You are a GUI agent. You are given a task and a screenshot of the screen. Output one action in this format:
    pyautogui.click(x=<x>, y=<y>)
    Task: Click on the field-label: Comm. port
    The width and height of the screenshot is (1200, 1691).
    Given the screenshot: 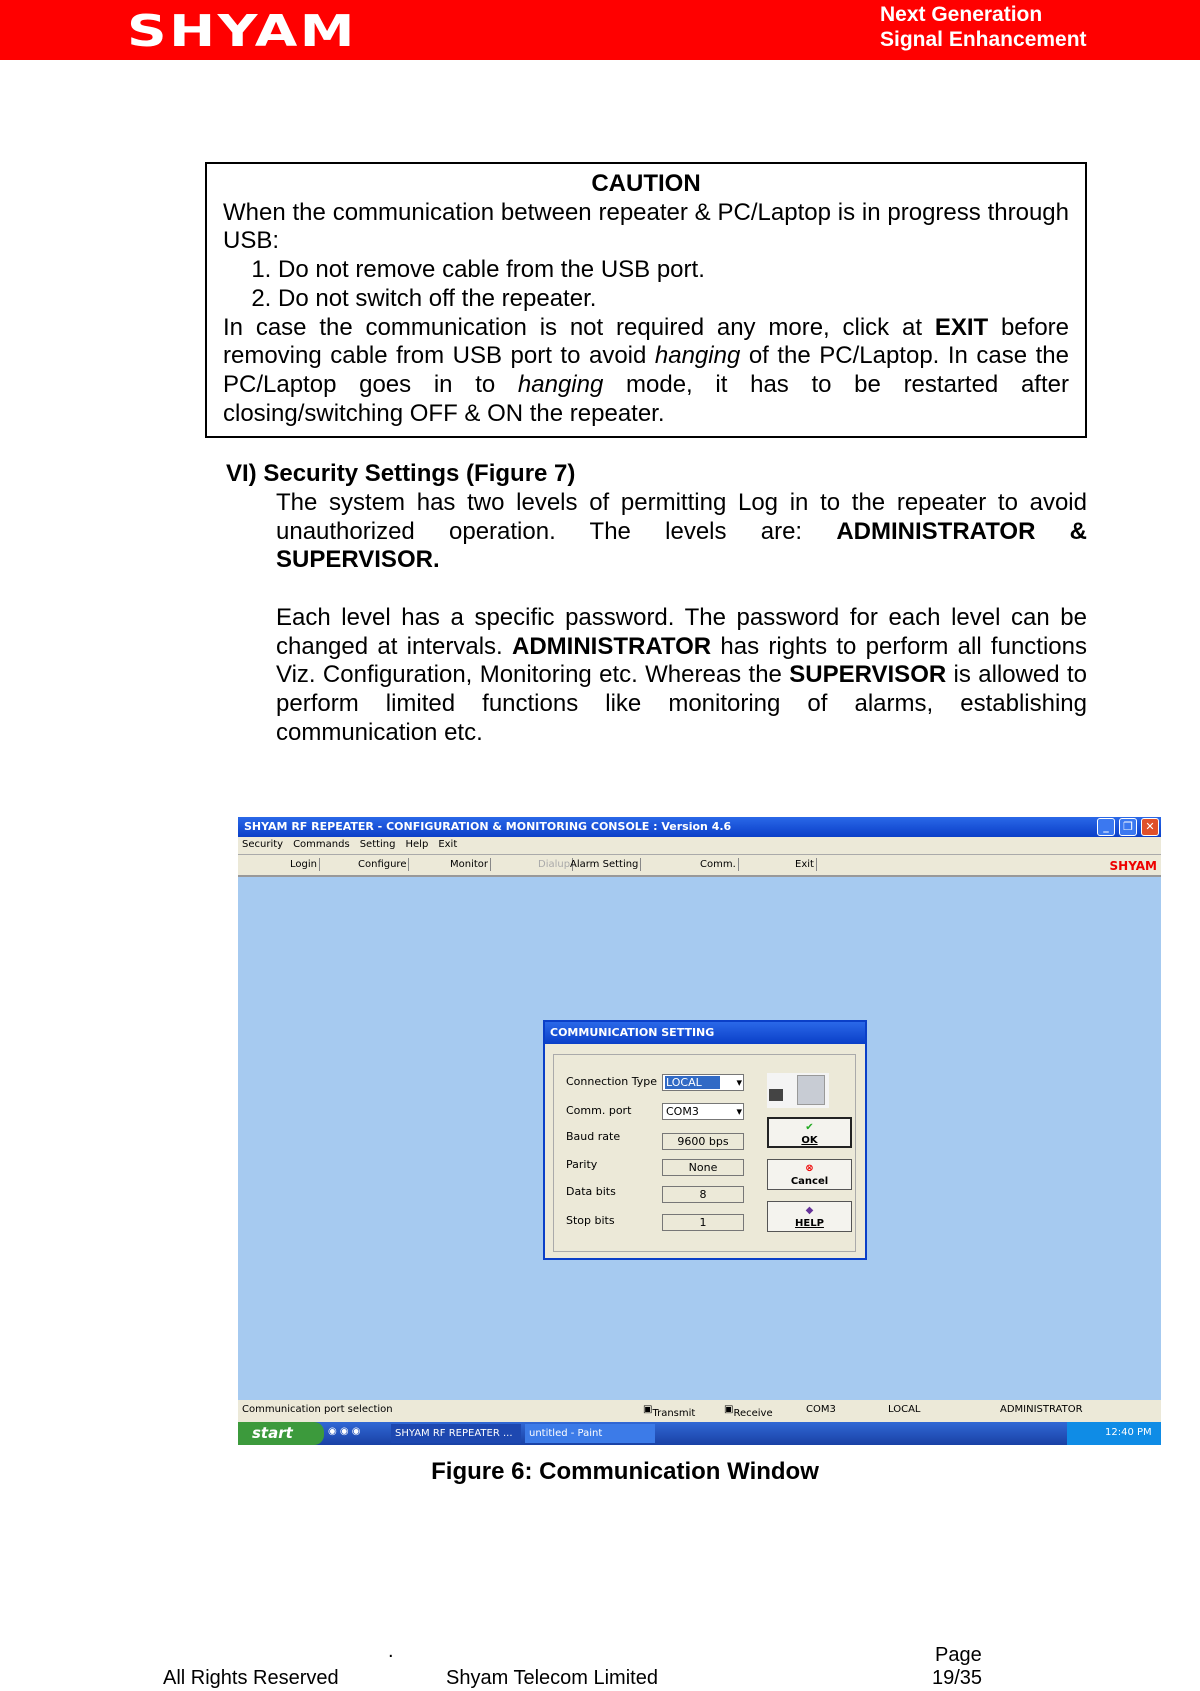 What is the action you would take?
    pyautogui.click(x=599, y=1110)
    